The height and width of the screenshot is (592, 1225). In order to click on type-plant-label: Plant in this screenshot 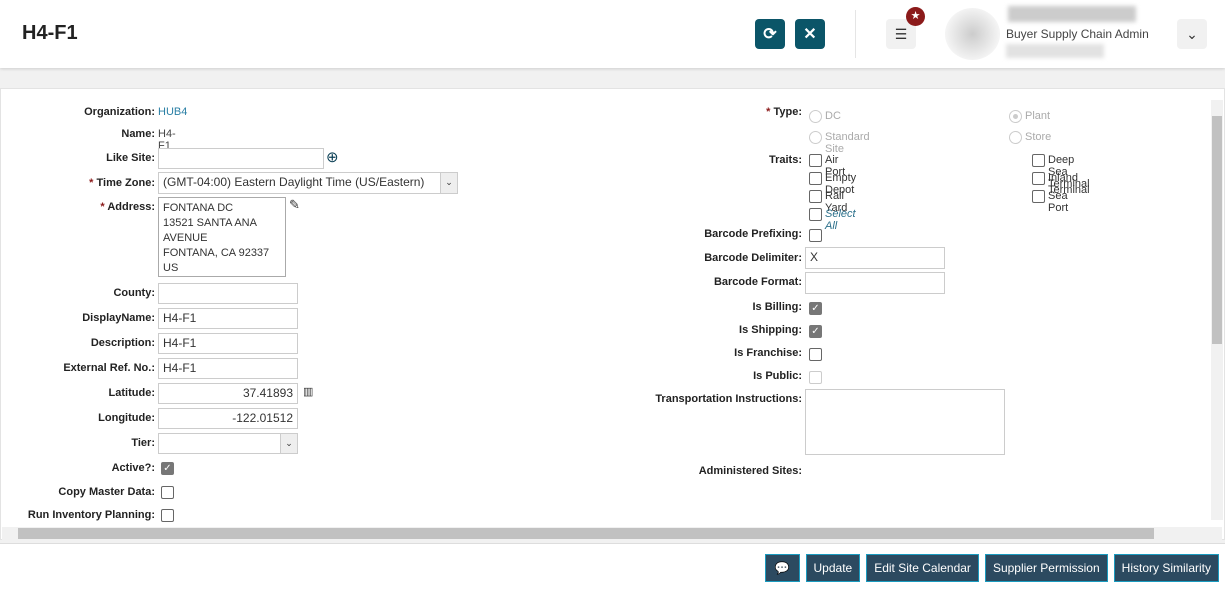, I will do `click(1038, 116)`.